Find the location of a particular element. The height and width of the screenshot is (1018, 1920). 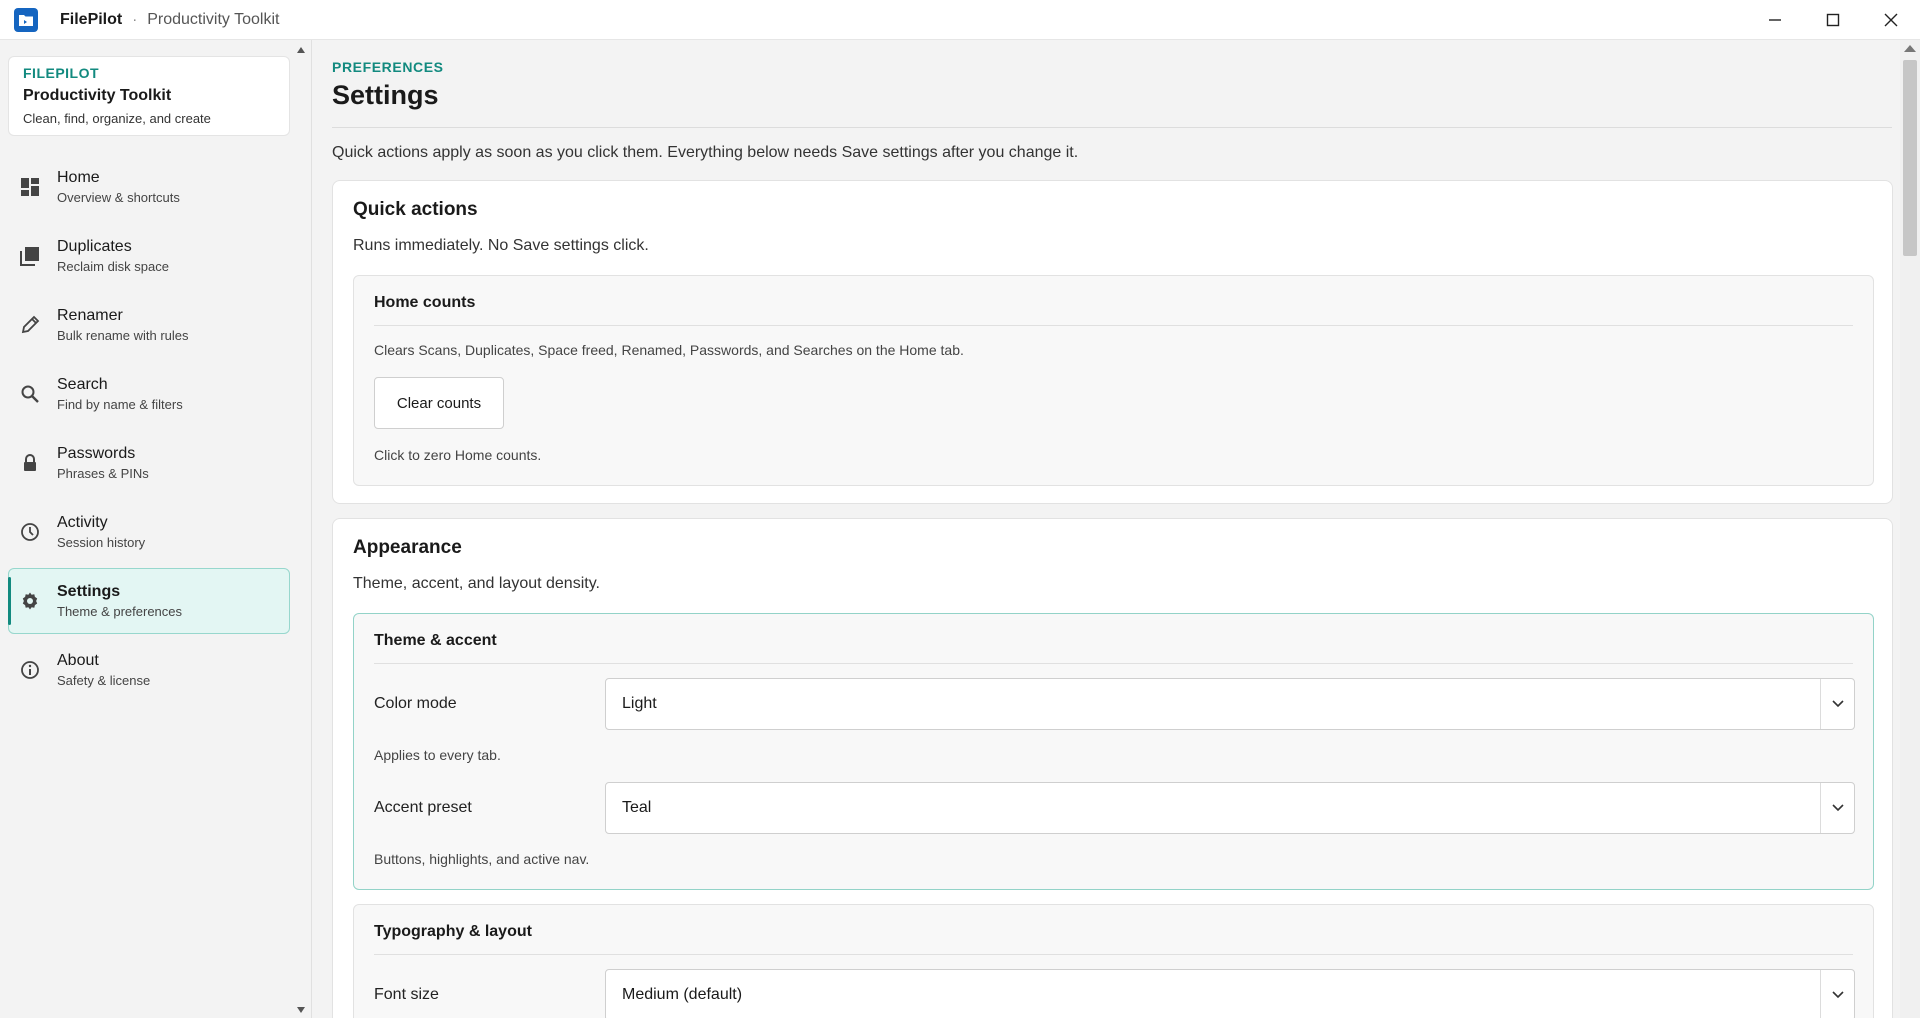

font-size-select: Medium (default) is located at coordinates (1230, 993).